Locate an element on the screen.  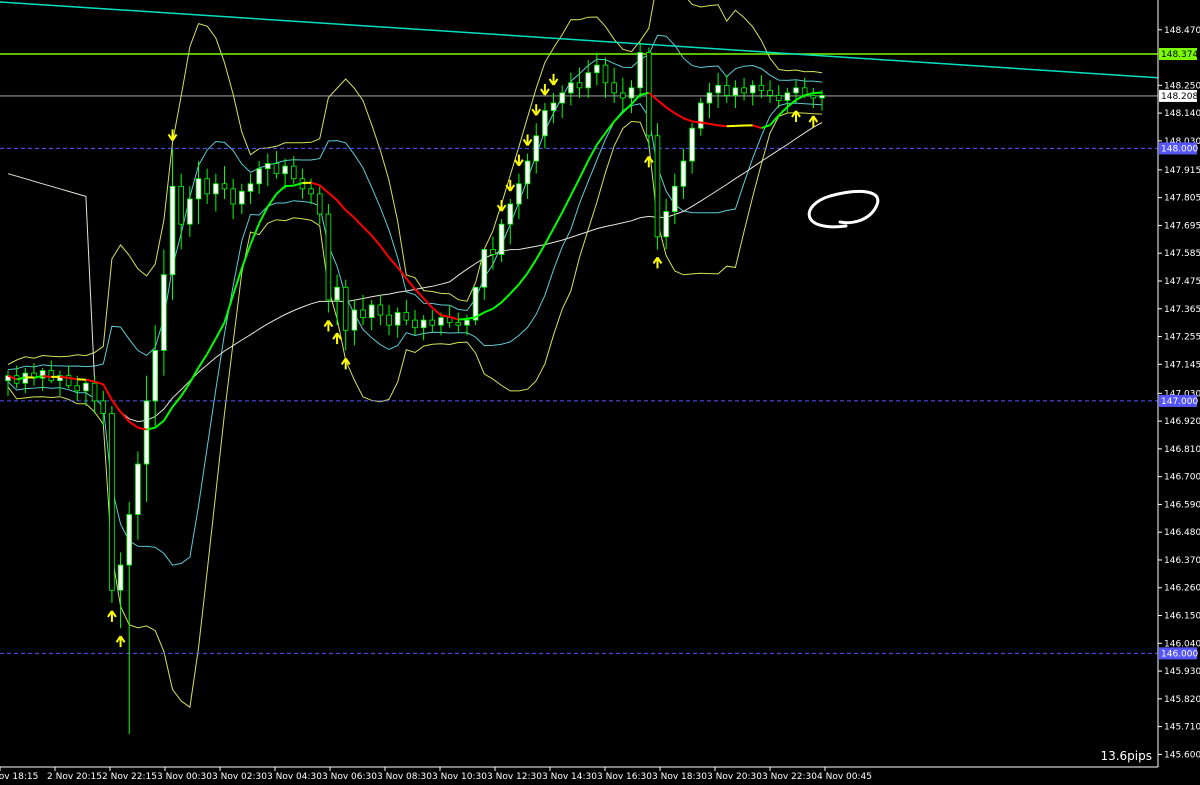
hand-drawn-circle-icon is located at coordinates (843, 209).